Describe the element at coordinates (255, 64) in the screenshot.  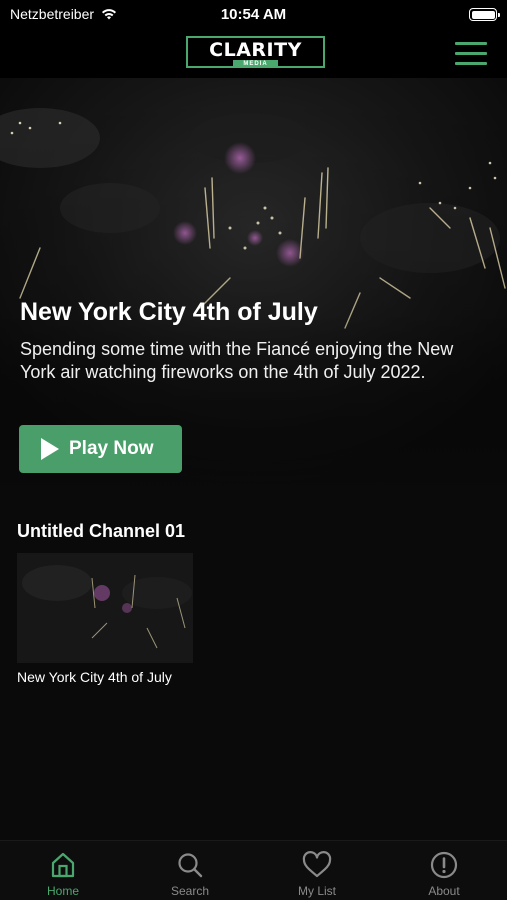
I see `logo-sub-text: MEDIA` at that location.